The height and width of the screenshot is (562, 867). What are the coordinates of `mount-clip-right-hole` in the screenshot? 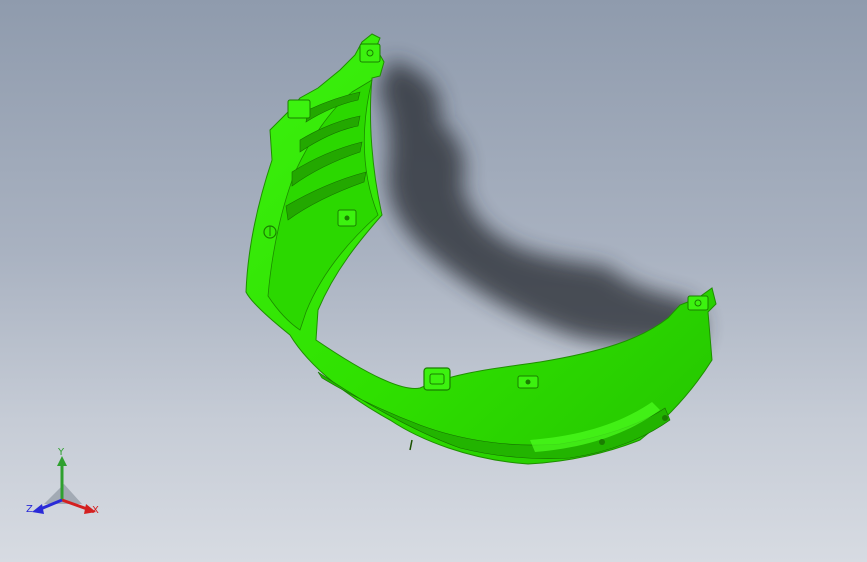 It's located at (528, 382).